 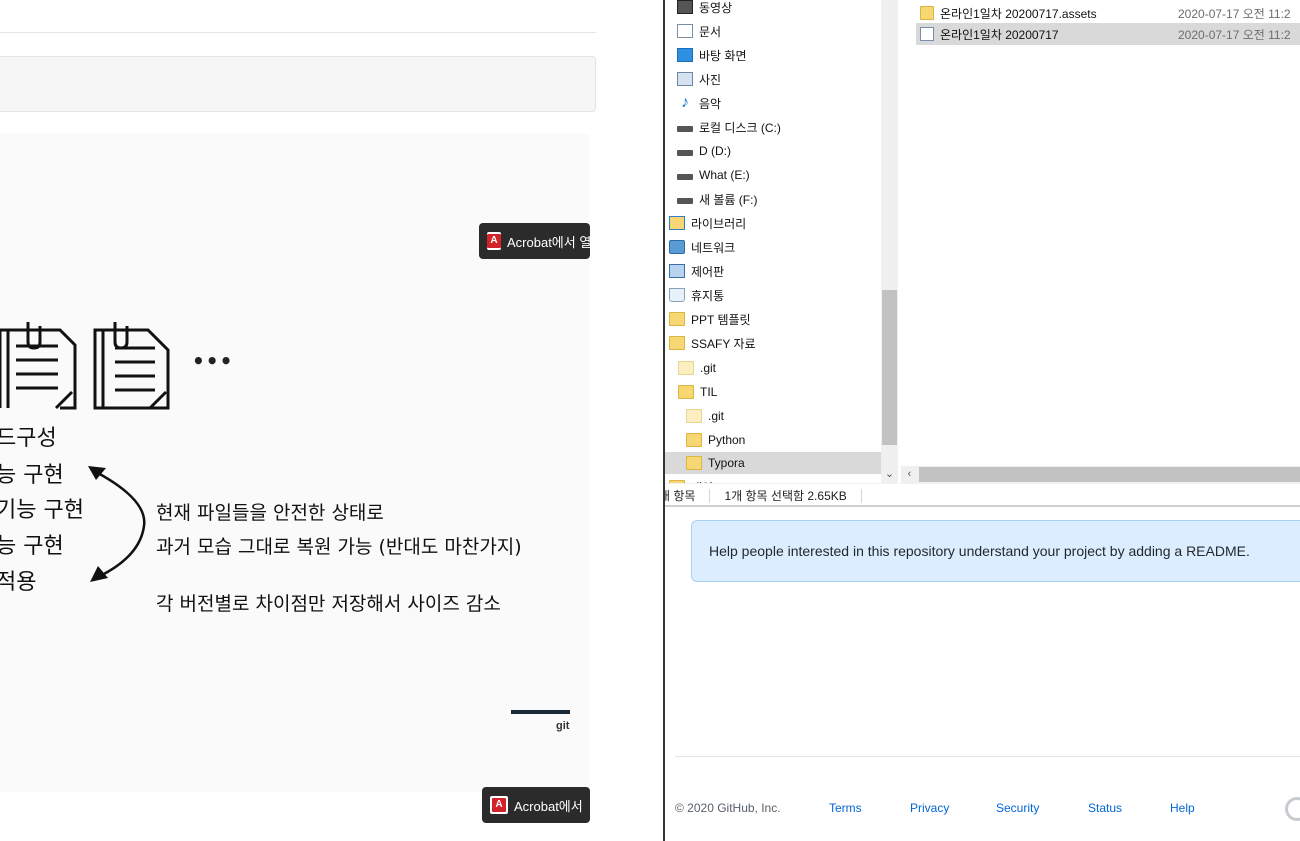 What do you see at coordinates (32, 475) in the screenshot?
I see `slide-item-2: 능 구현` at bounding box center [32, 475].